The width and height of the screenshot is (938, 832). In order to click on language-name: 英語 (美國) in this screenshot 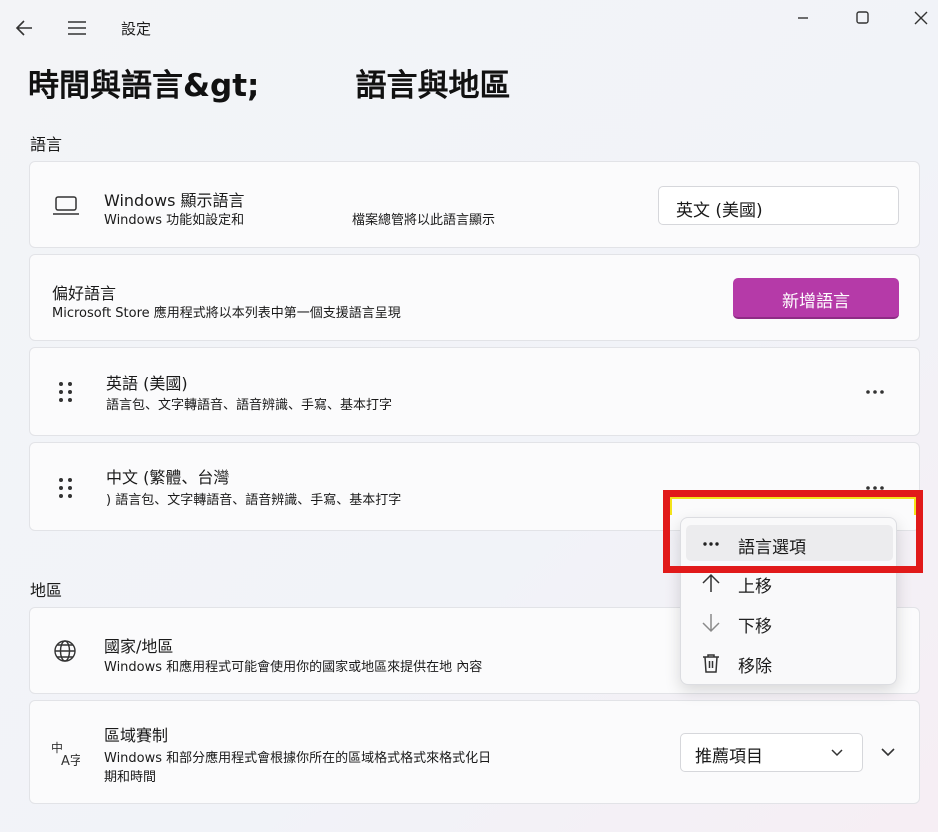, I will do `click(147, 383)`.